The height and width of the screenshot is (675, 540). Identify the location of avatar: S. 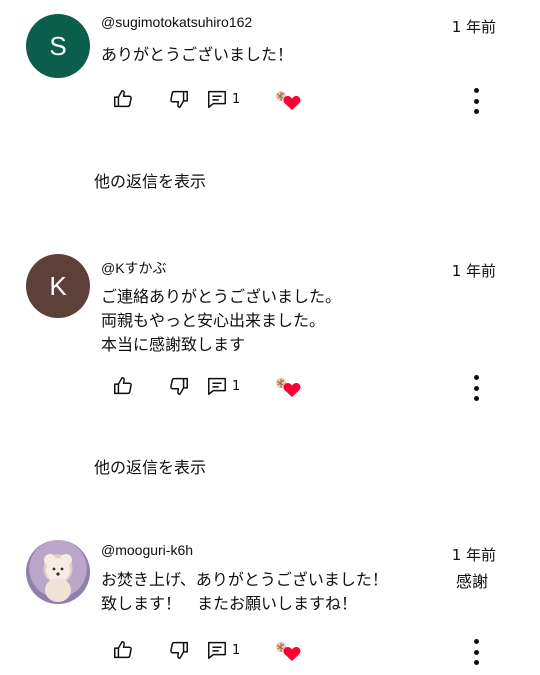
(58, 46).